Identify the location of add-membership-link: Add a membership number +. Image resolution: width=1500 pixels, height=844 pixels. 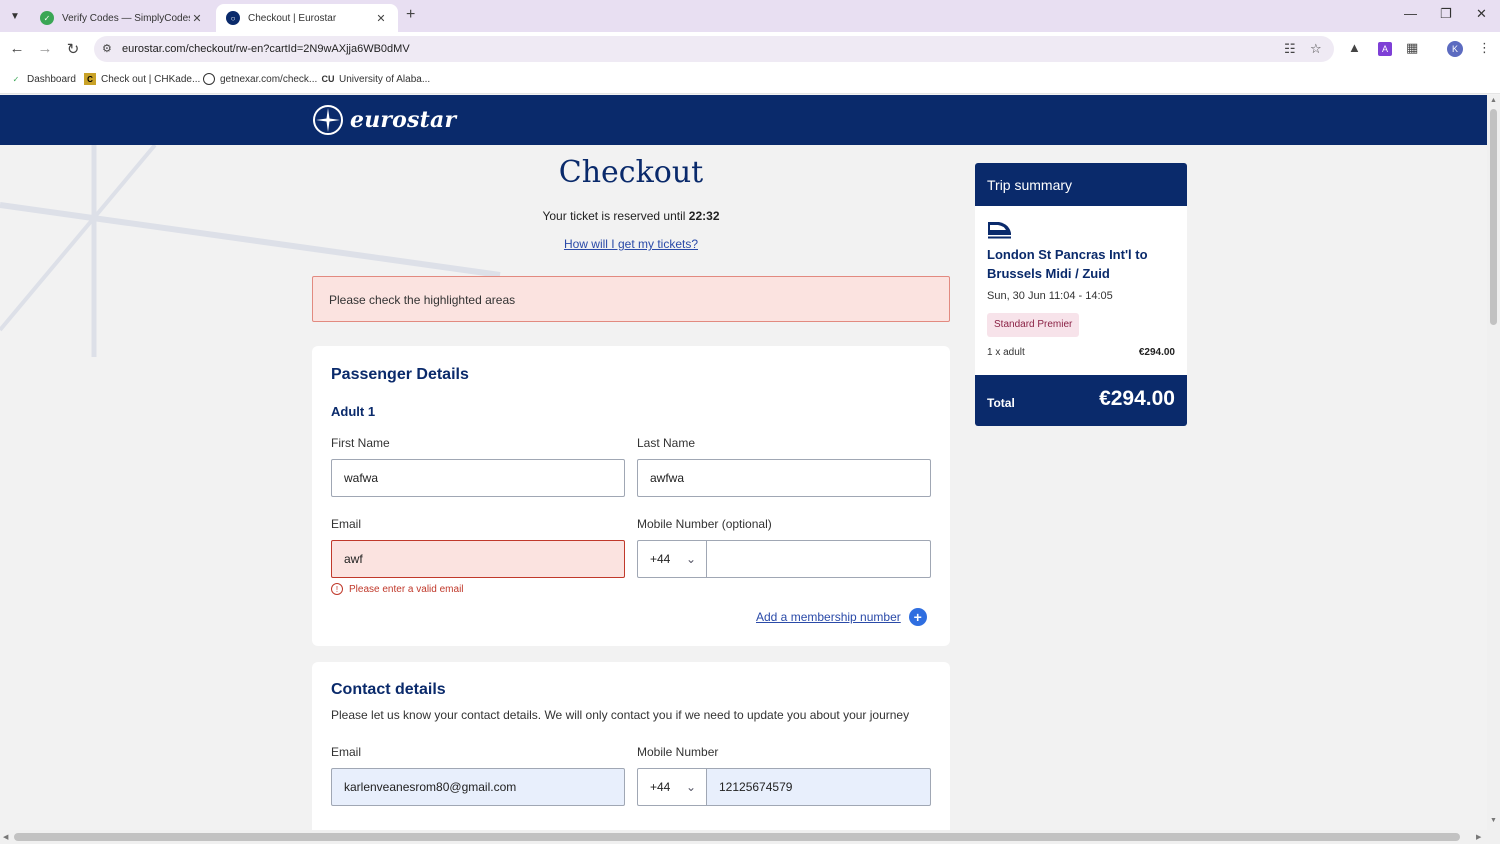
(841, 617).